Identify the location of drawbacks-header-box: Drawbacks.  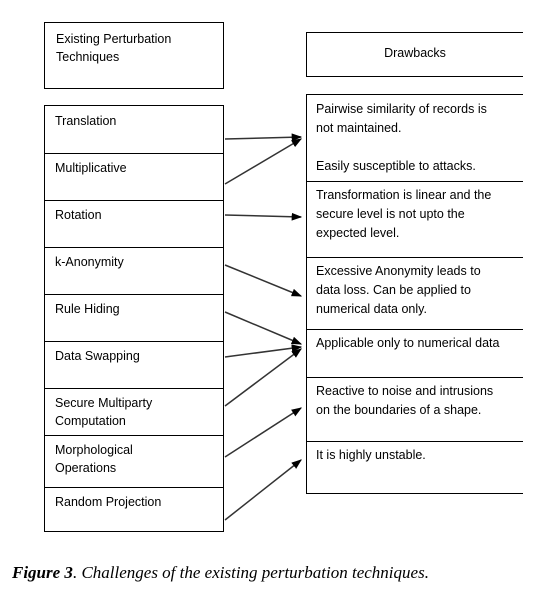
(414, 54).